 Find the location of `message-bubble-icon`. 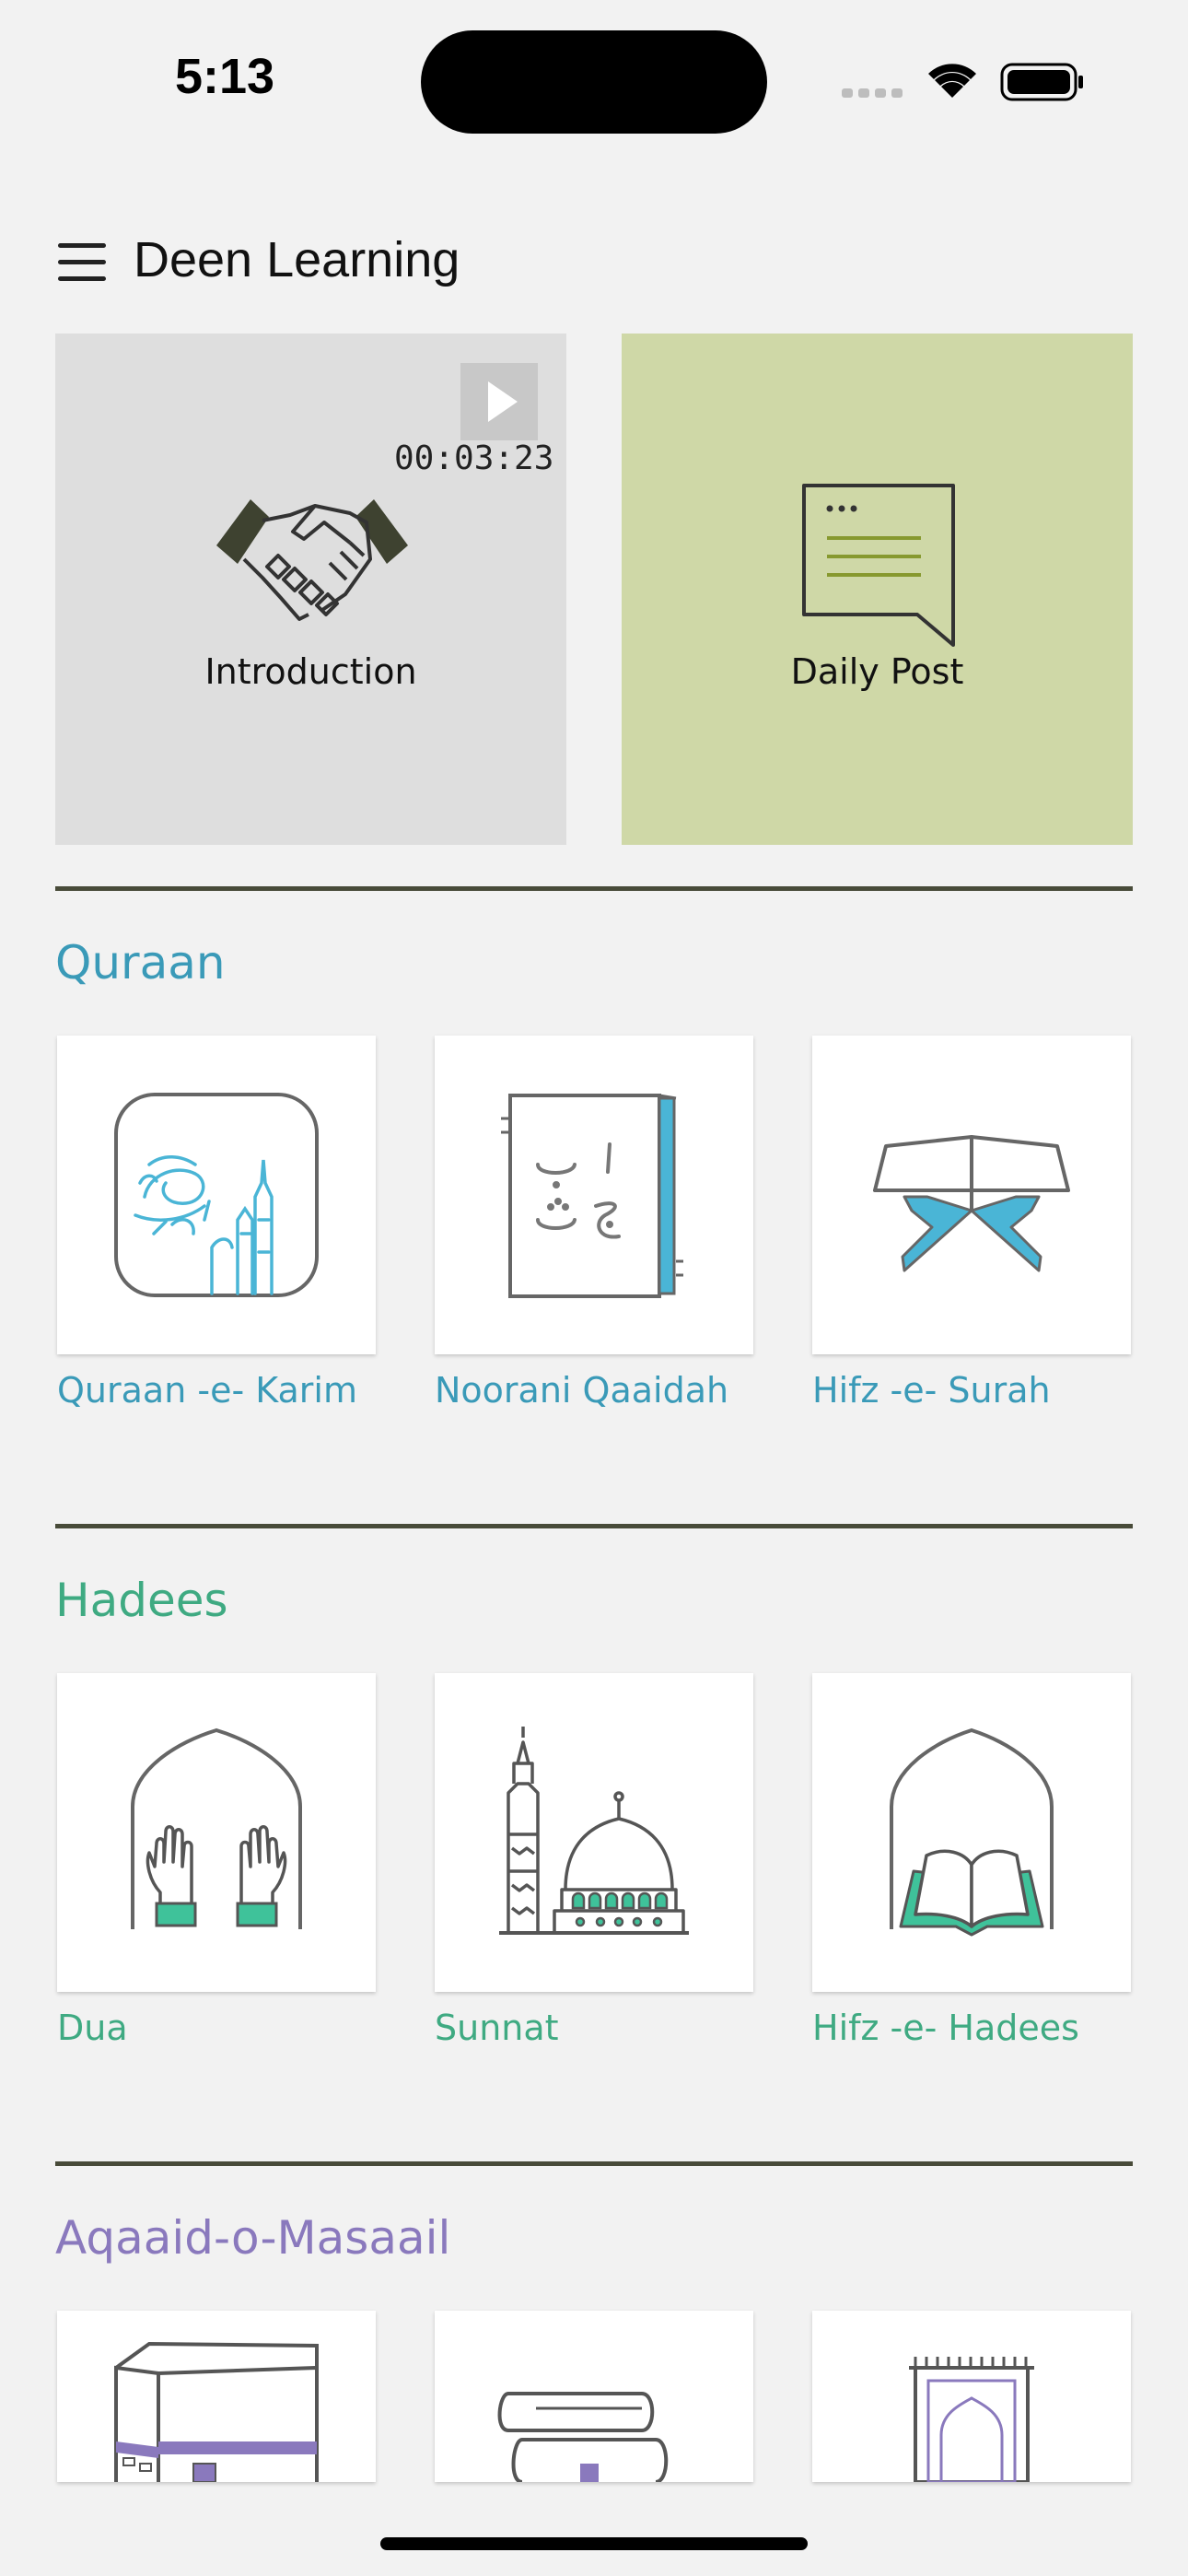

message-bubble-icon is located at coordinates (878, 565).